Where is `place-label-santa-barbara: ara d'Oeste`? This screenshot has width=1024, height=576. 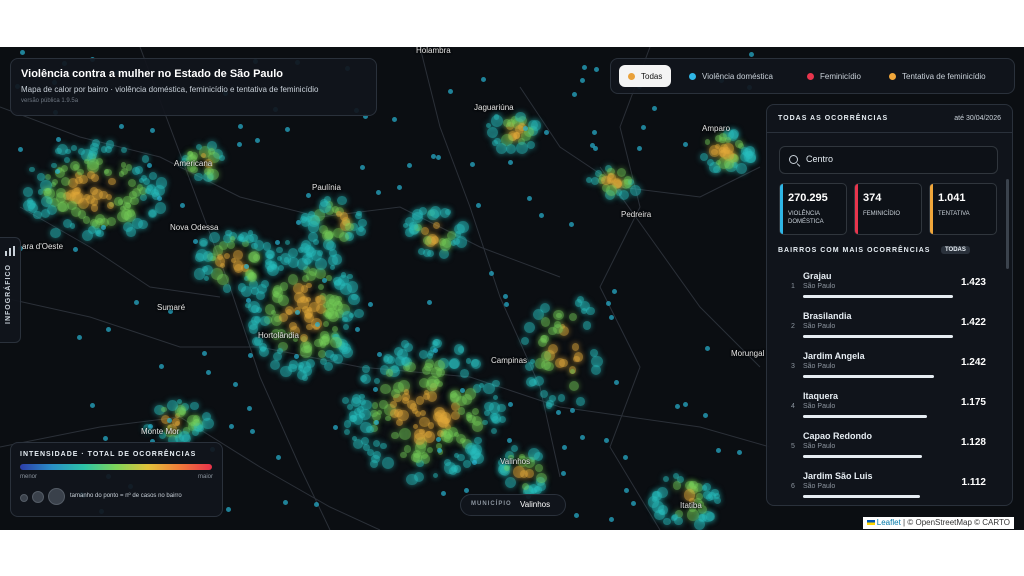 place-label-santa-barbara: ara d'Oeste is located at coordinates (43, 246).